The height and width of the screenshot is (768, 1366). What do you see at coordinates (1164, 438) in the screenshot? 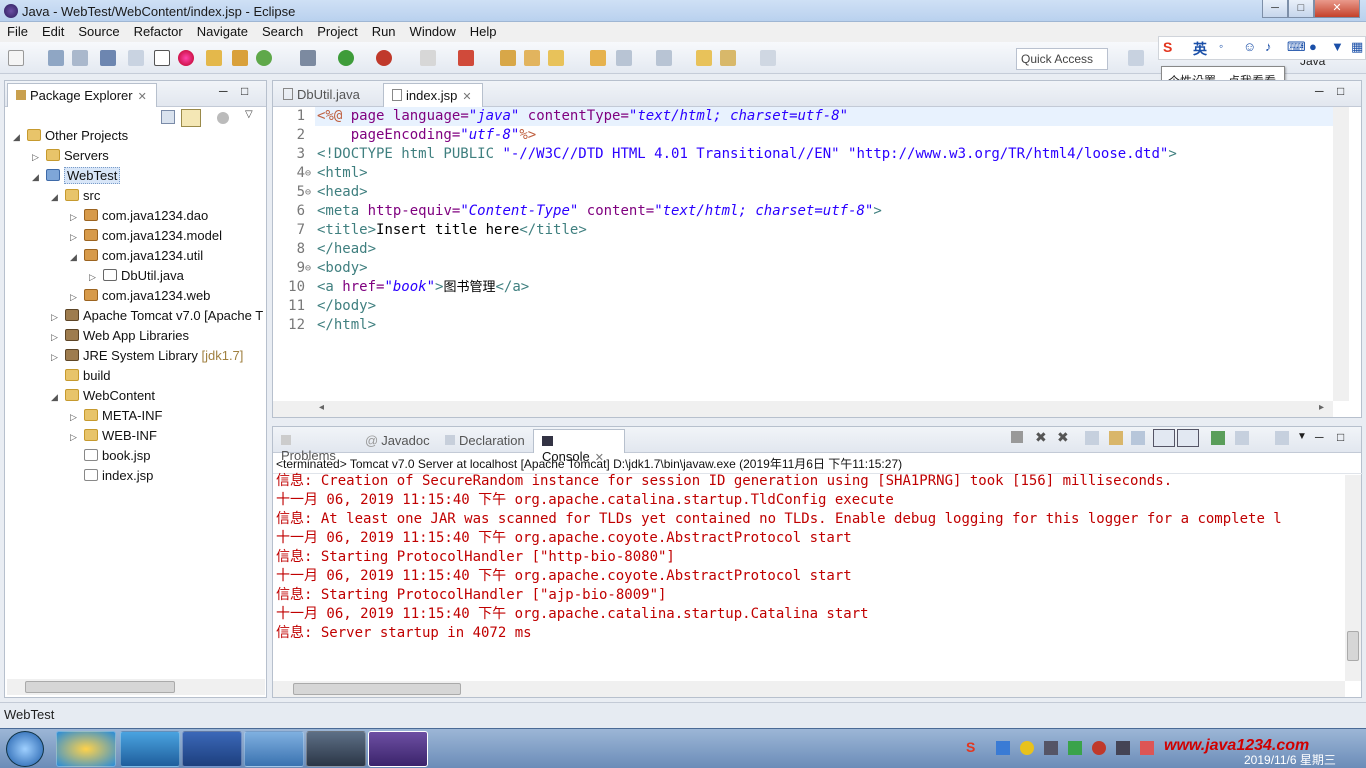
I see `show-on-output-icon` at bounding box center [1164, 438].